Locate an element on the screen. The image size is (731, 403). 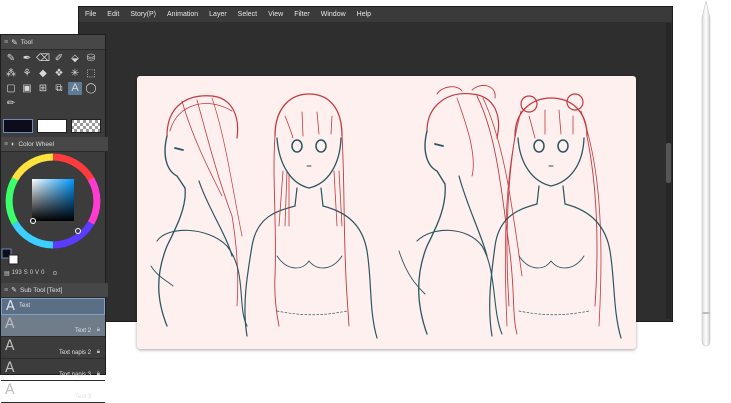
sub-tool-item: A Text napis 3 🔒︎ is located at coordinates (53, 370).